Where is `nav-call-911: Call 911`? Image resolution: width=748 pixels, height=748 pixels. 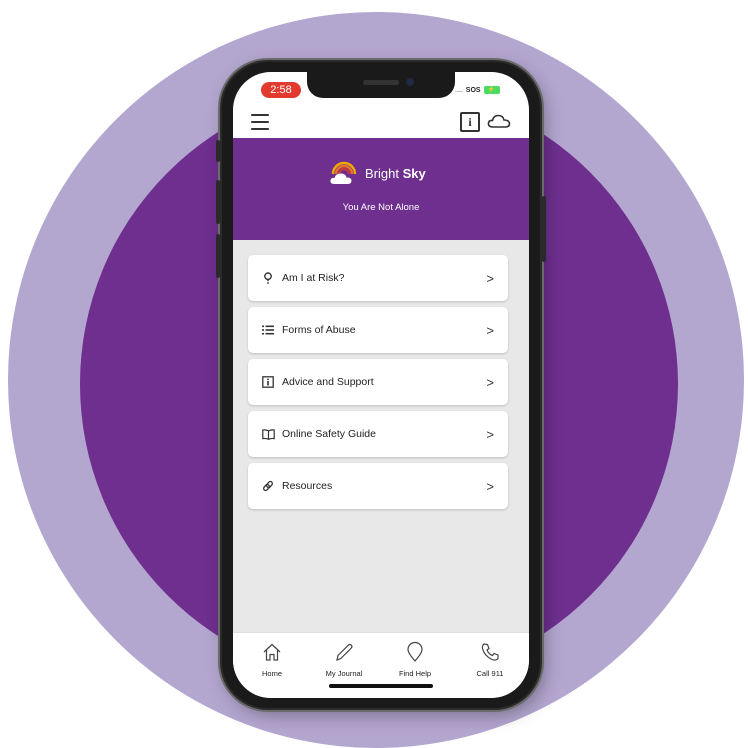 nav-call-911: Call 911 is located at coordinates (490, 659).